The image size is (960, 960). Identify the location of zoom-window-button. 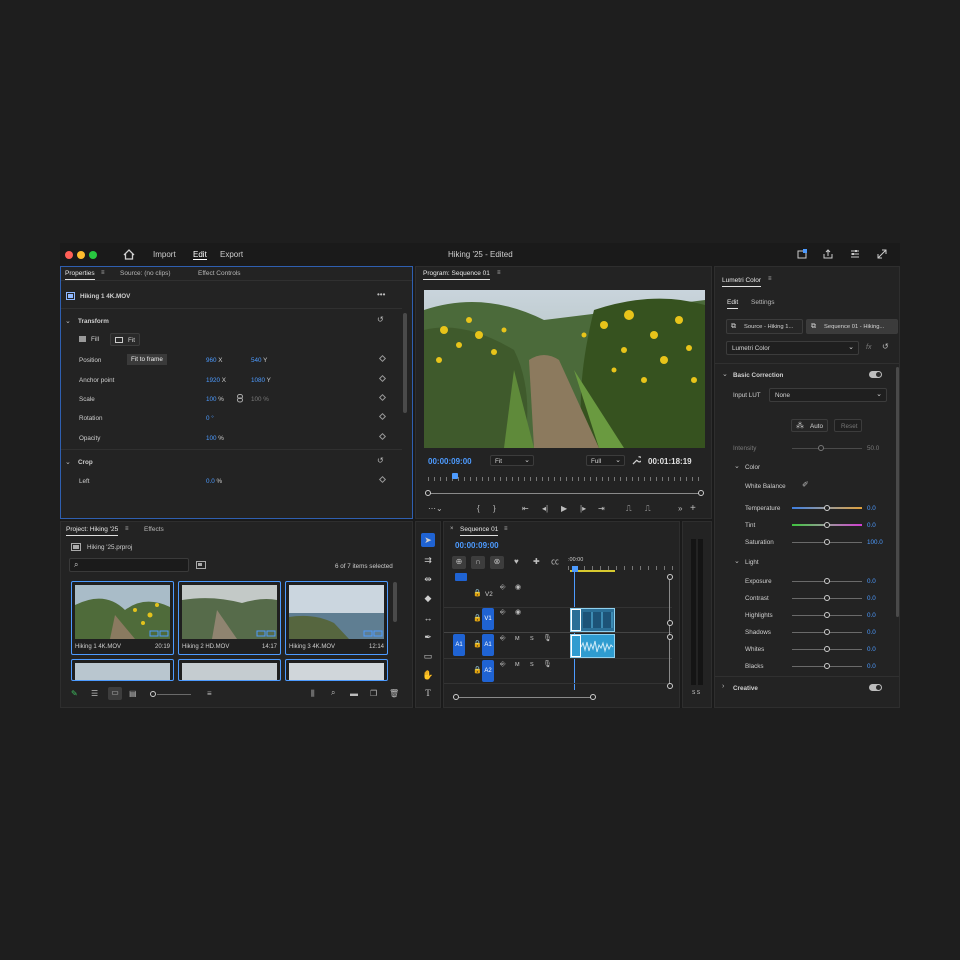
(93, 255).